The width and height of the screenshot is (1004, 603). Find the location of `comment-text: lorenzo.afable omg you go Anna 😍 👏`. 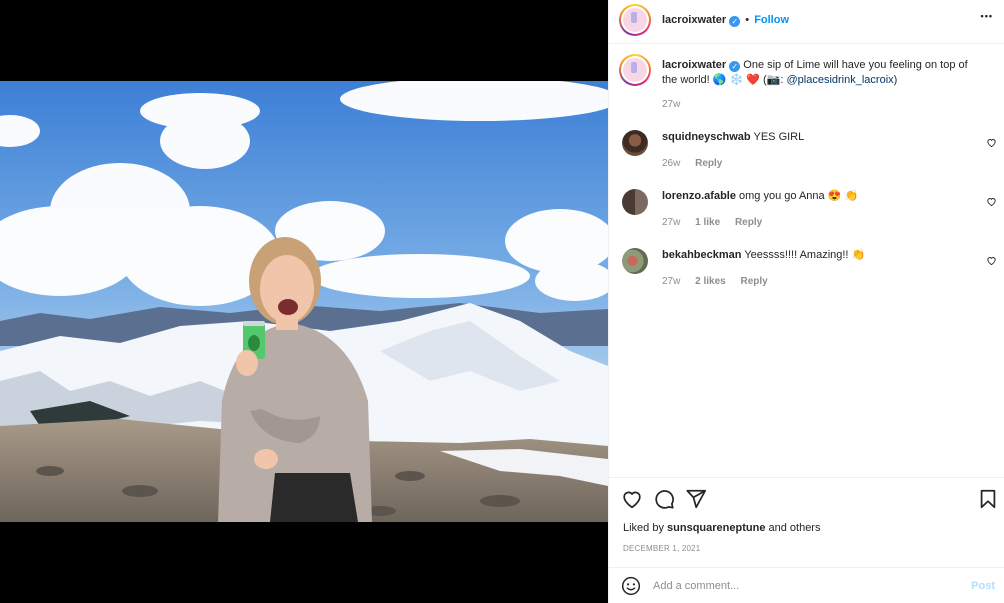

comment-text: lorenzo.afable omg you go Anna 😍 👏 is located at coordinates (818, 196).